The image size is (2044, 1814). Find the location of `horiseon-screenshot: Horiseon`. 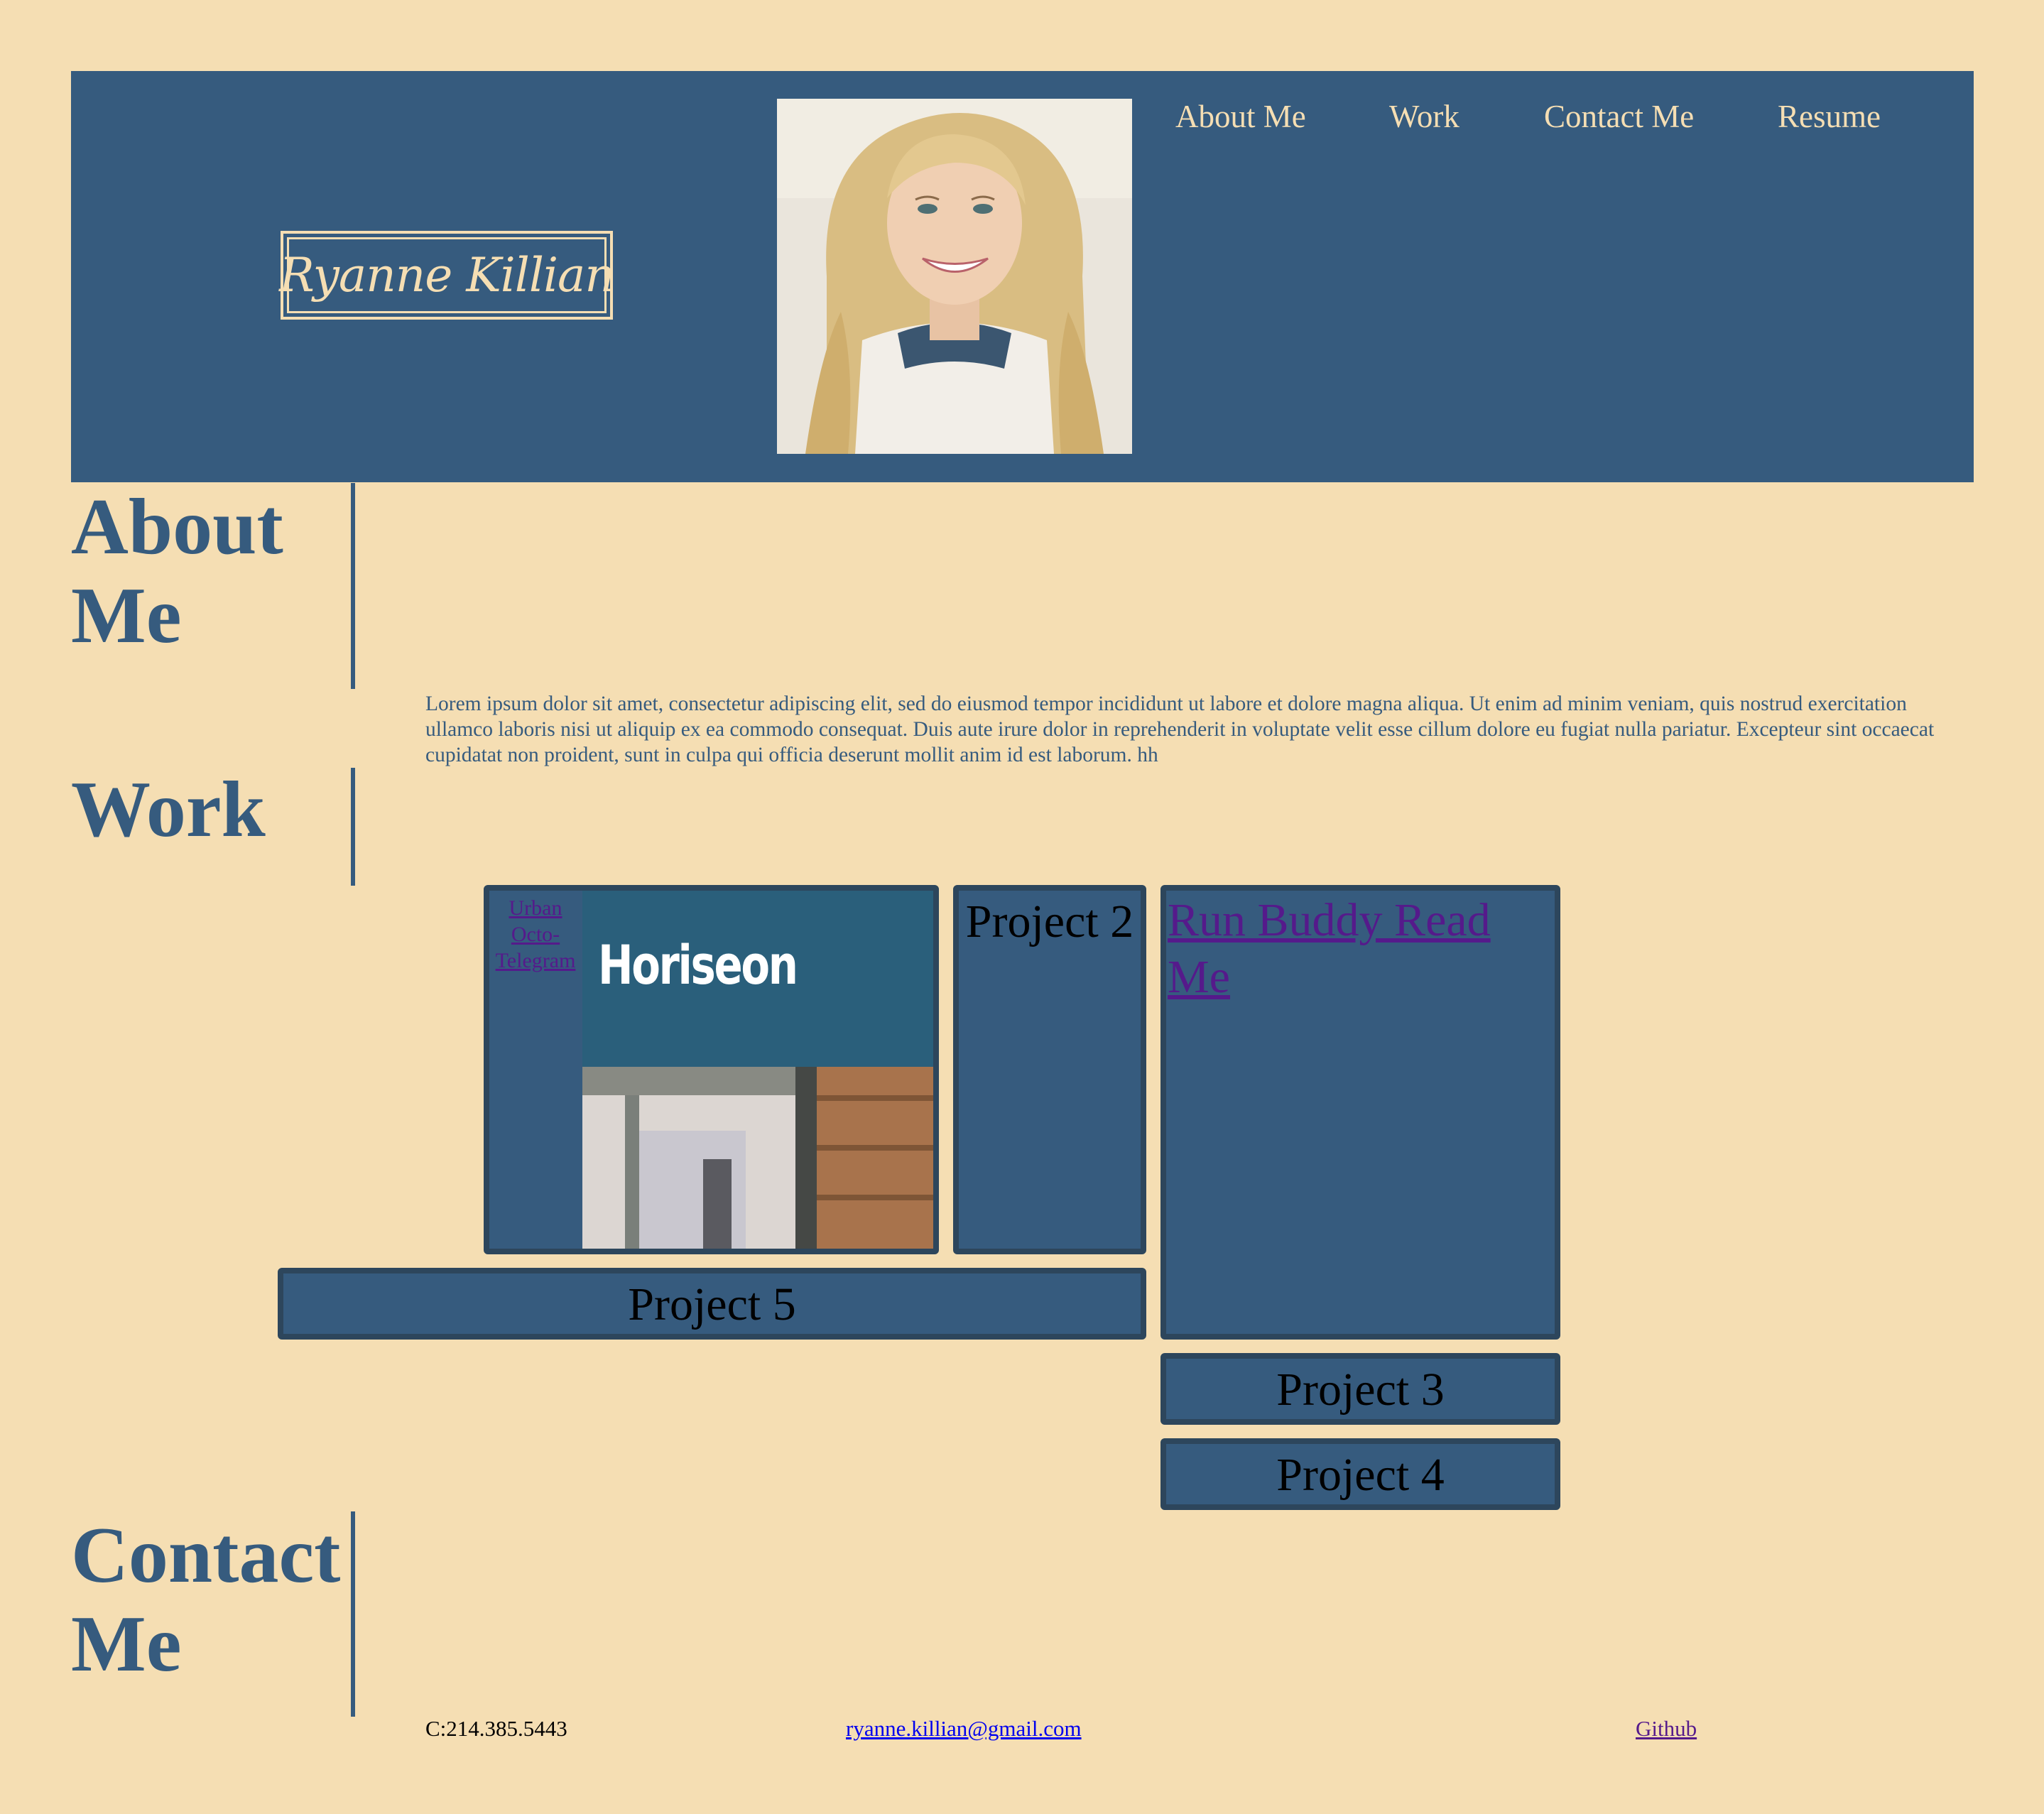

horiseon-screenshot: Horiseon is located at coordinates (757, 1070).